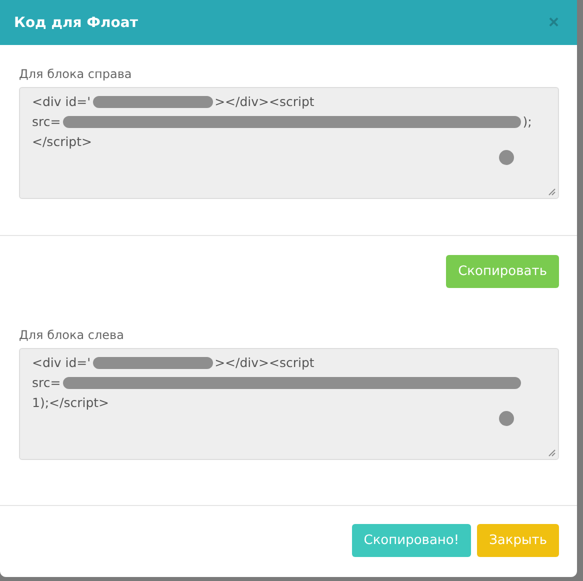 The width and height of the screenshot is (583, 581). Describe the element at coordinates (72, 335) in the screenshot. I see `field-label: Для блока слева` at that location.